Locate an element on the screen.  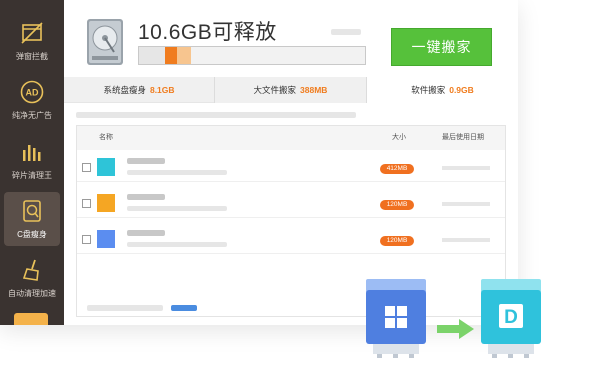
hard-disk-icon is located at coordinates (105, 42).